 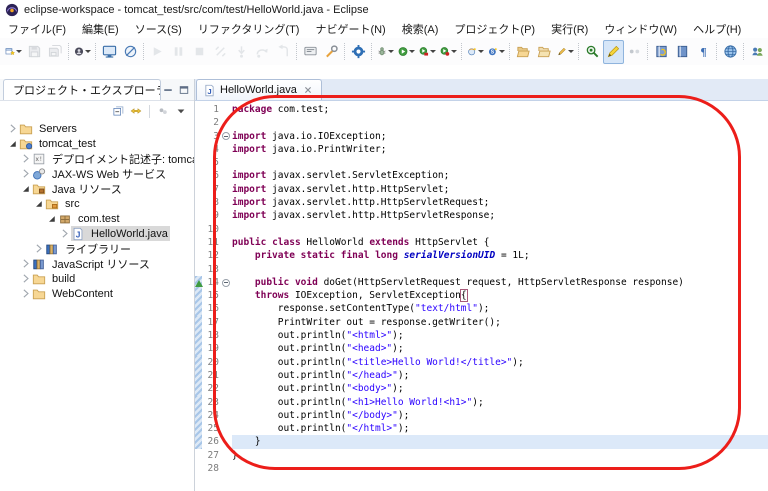 What do you see at coordinates (210, 441) in the screenshot?
I see `line-number: 26` at bounding box center [210, 441].